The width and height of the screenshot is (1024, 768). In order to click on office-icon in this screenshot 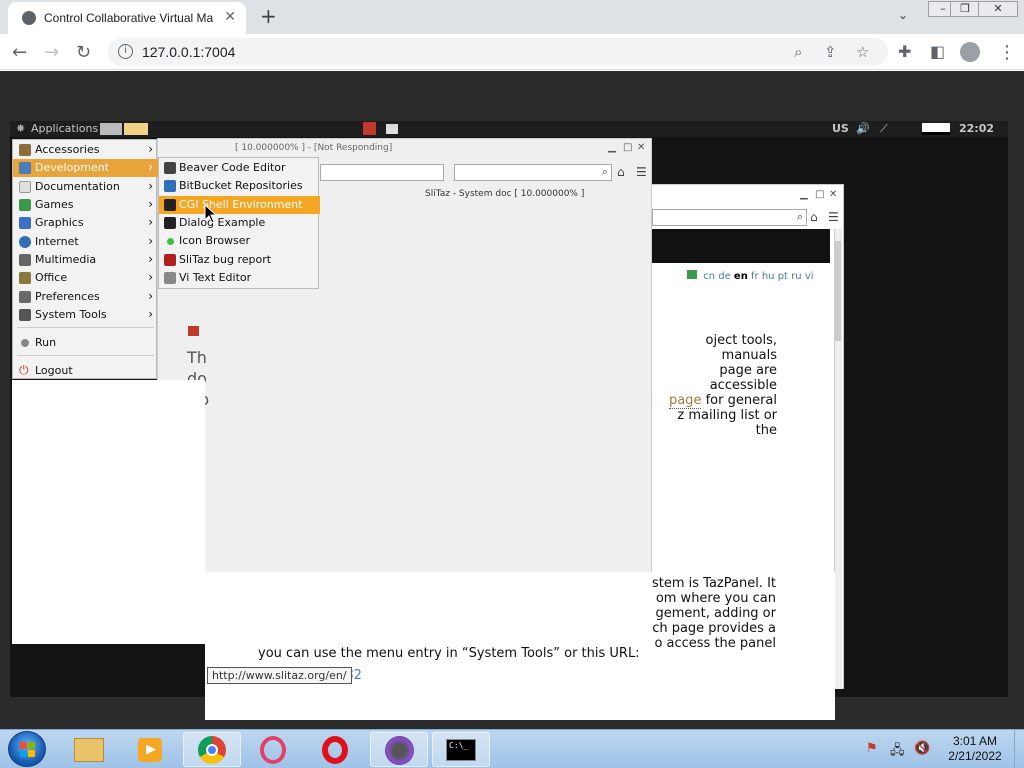, I will do `click(25, 278)`.